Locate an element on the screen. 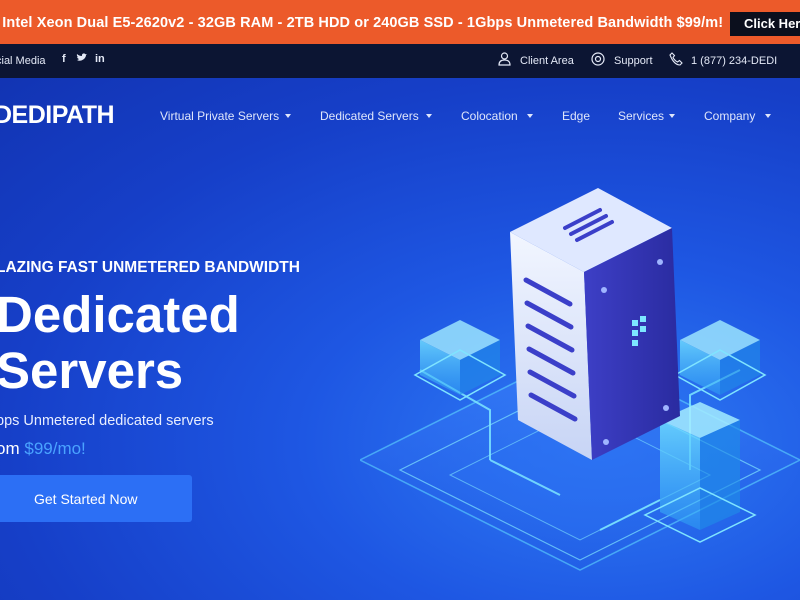  hero-title-line-1: Dedicated is located at coordinates (120, 314).